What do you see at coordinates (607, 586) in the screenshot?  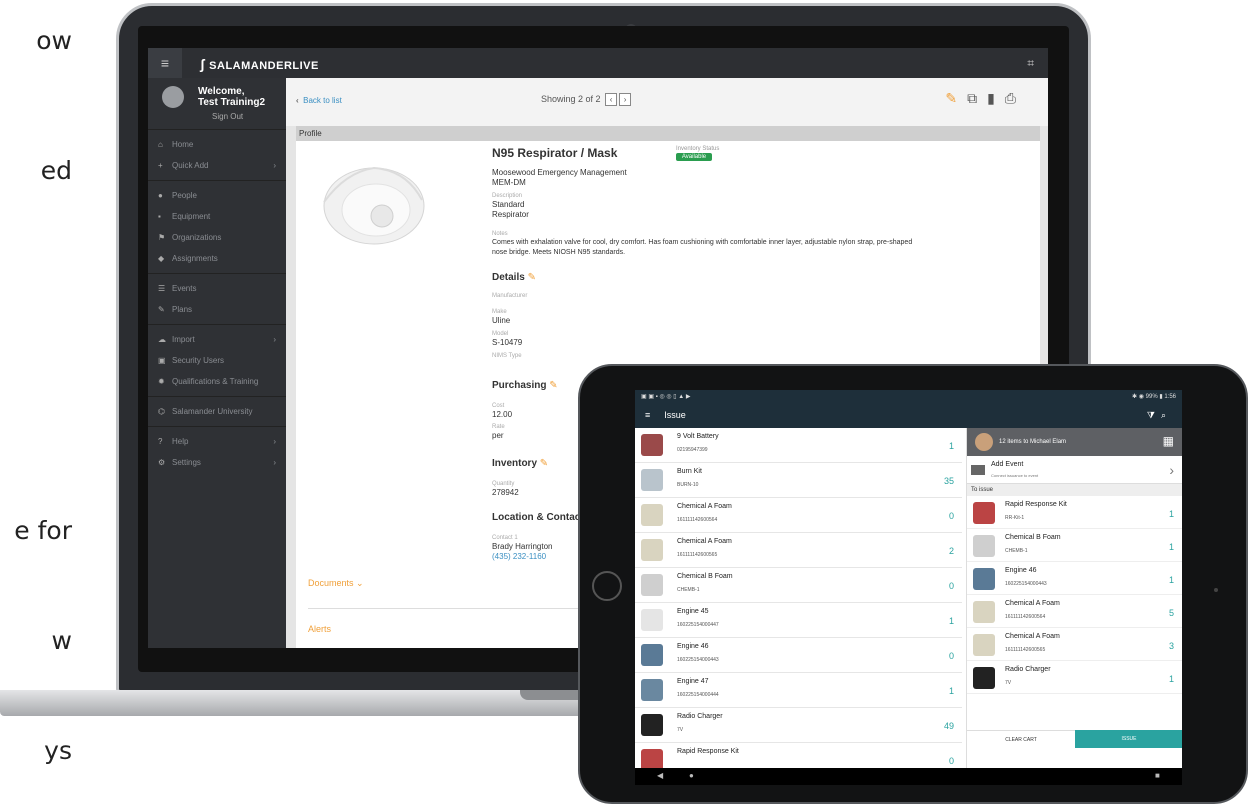 I see `tablet-home-button` at bounding box center [607, 586].